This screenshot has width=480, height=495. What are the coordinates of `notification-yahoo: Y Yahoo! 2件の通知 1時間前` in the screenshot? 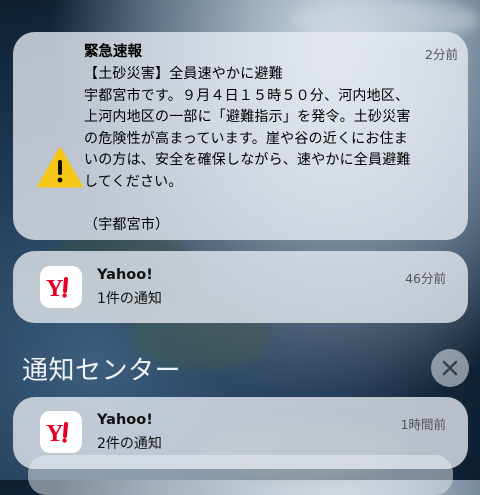 It's located at (240, 433).